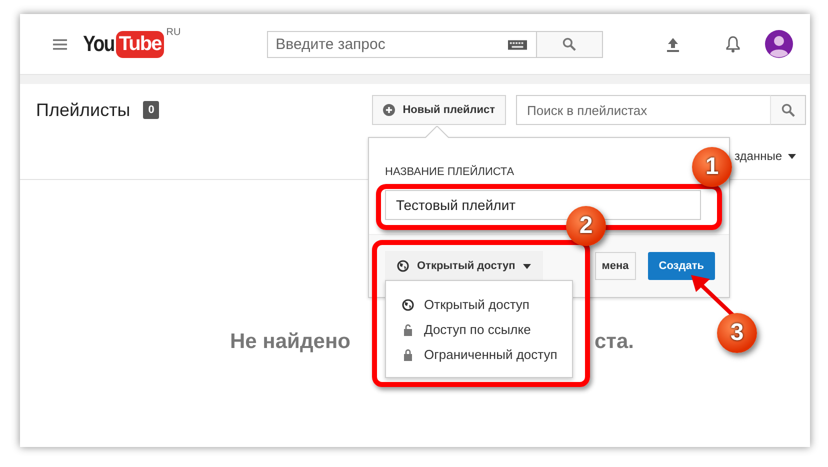 Image resolution: width=828 pixels, height=467 pixels. What do you see at coordinates (439, 110) in the screenshot?
I see `new-playlist-button: Новый плейлист` at bounding box center [439, 110].